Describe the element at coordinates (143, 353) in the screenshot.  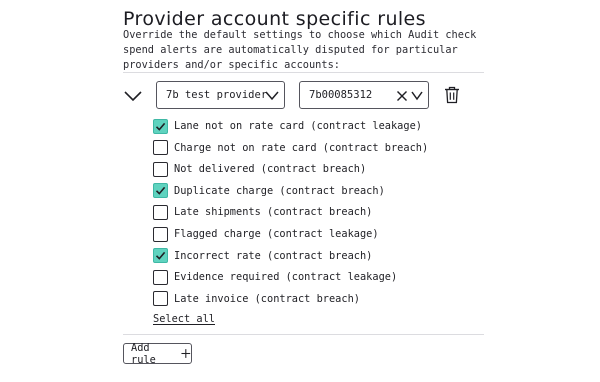
I see `add-rule-label: Add rule` at that location.